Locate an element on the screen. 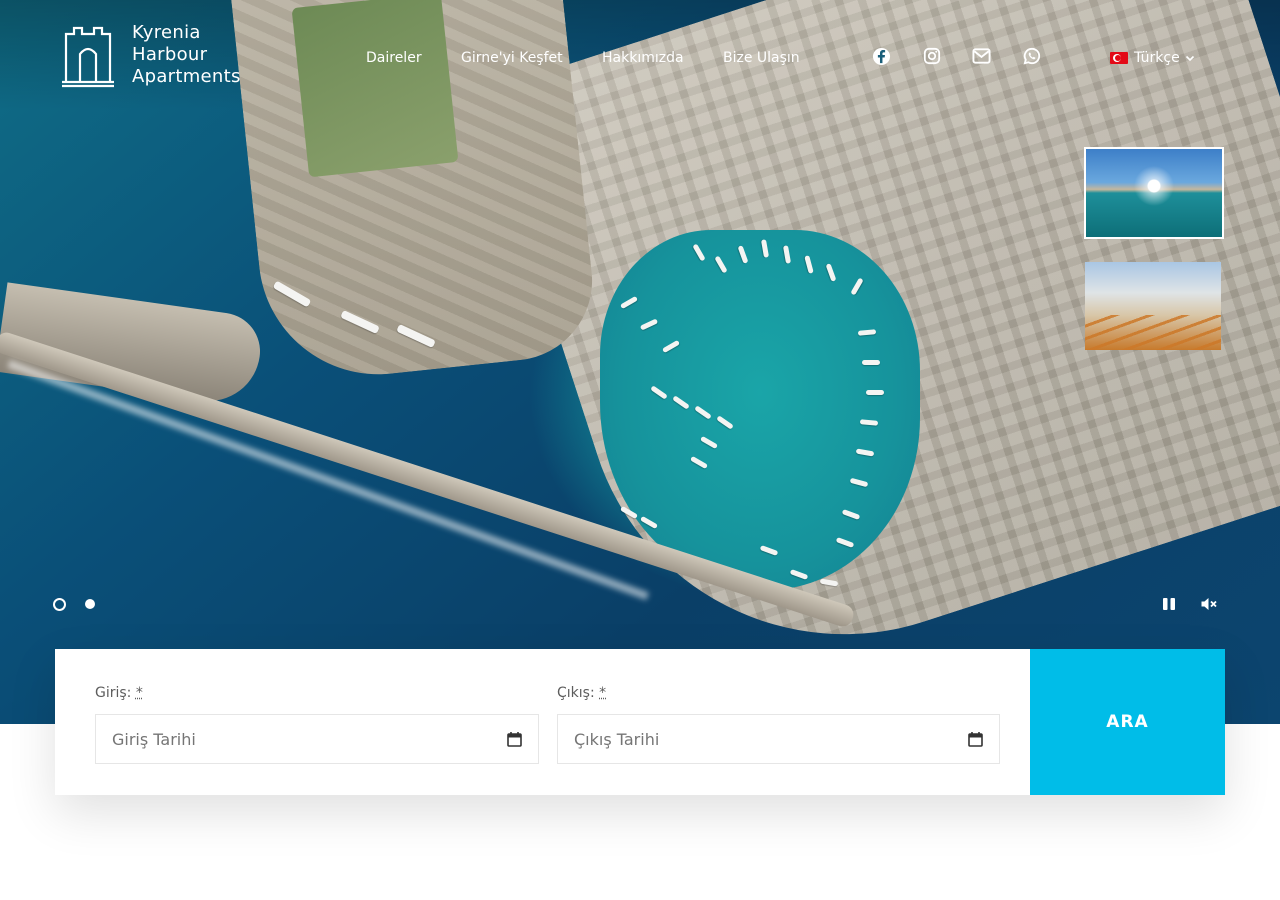  language-label: Türkçe is located at coordinates (1157, 58).